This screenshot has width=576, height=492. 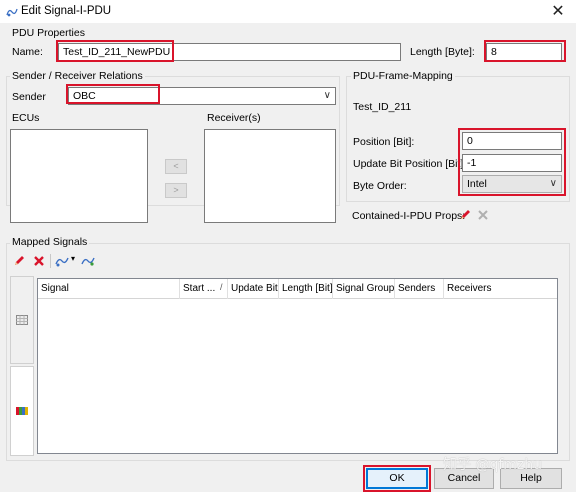 I want to click on close-button: ✕, so click(x=558, y=12).